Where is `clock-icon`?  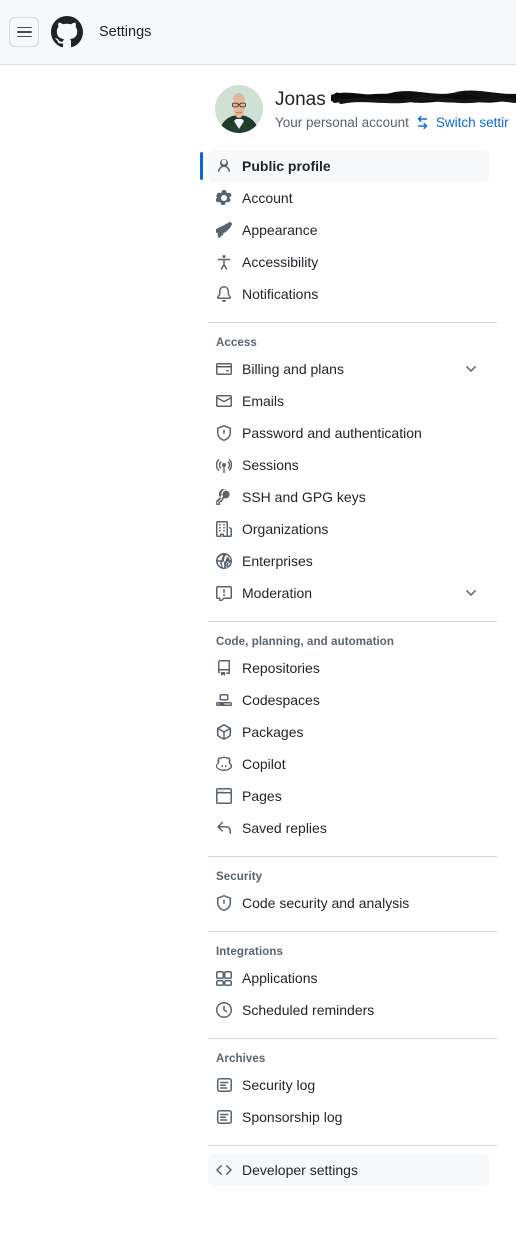
clock-icon is located at coordinates (224, 1010).